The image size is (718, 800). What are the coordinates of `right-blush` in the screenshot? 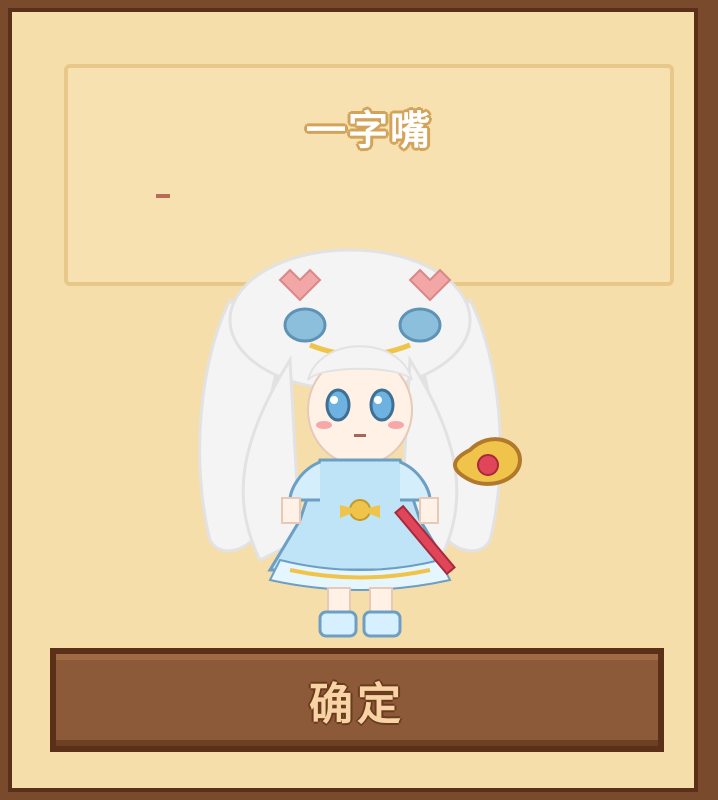 It's located at (396, 425).